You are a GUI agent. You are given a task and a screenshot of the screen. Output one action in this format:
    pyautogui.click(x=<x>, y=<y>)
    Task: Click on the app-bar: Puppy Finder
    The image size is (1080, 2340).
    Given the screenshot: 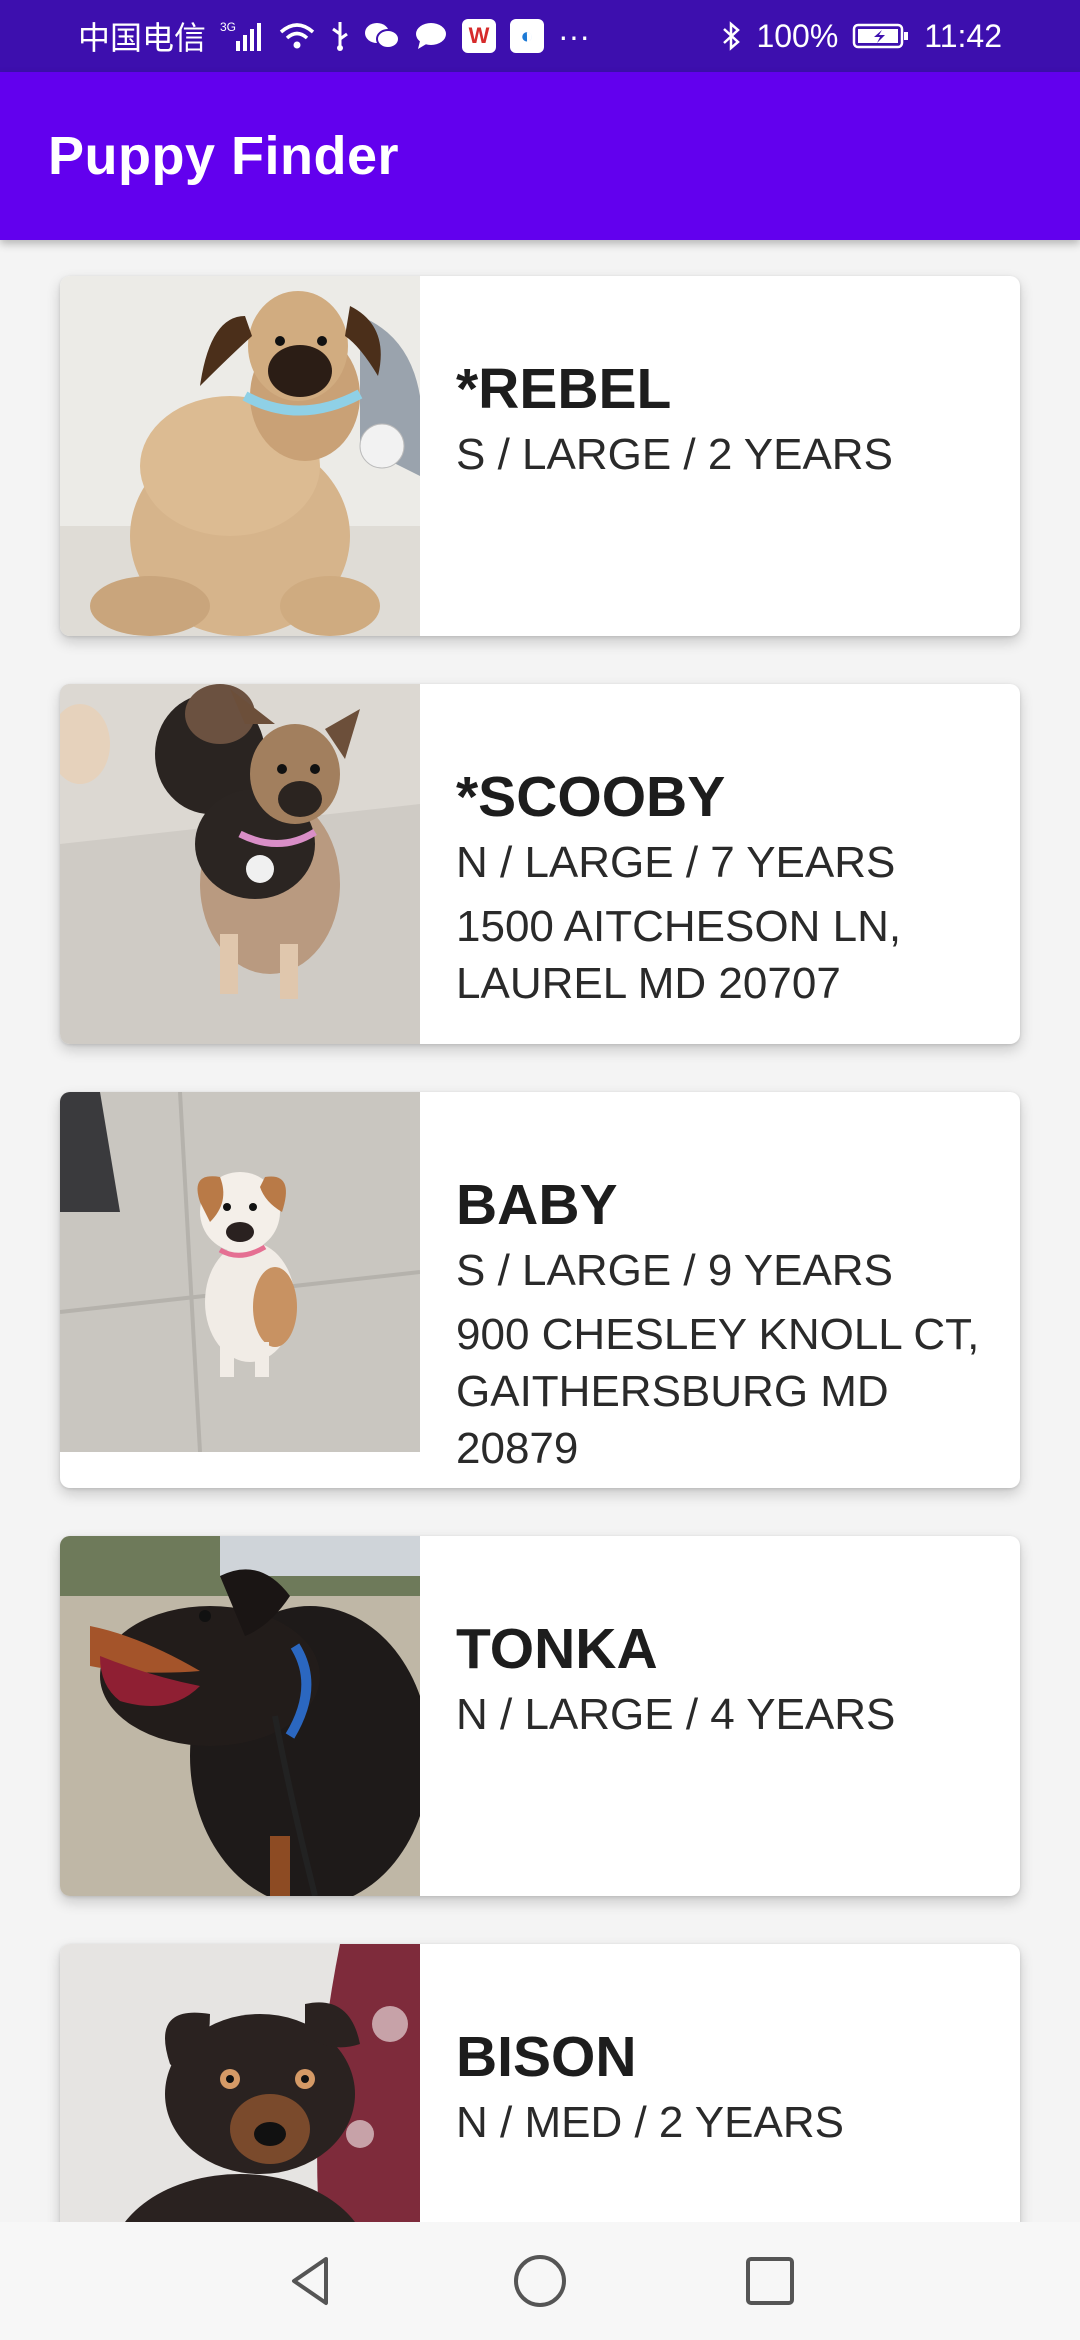 What is the action you would take?
    pyautogui.click(x=540, y=156)
    